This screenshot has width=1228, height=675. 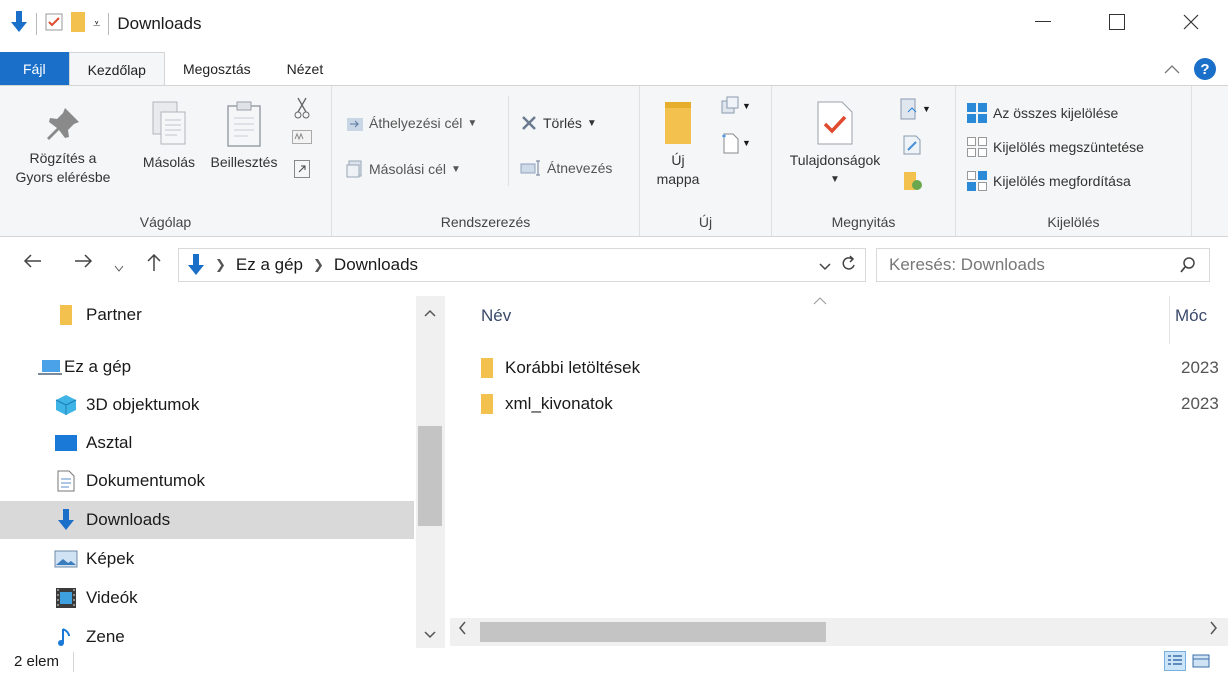 I want to click on copy-button: Másolás, so click(x=169, y=136).